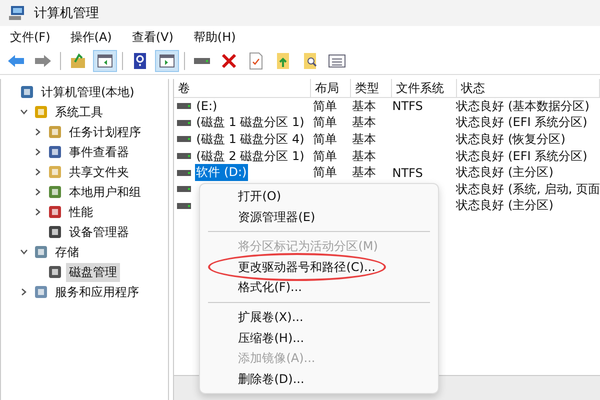  I want to click on tree-item: 系统工具, so click(79, 112).